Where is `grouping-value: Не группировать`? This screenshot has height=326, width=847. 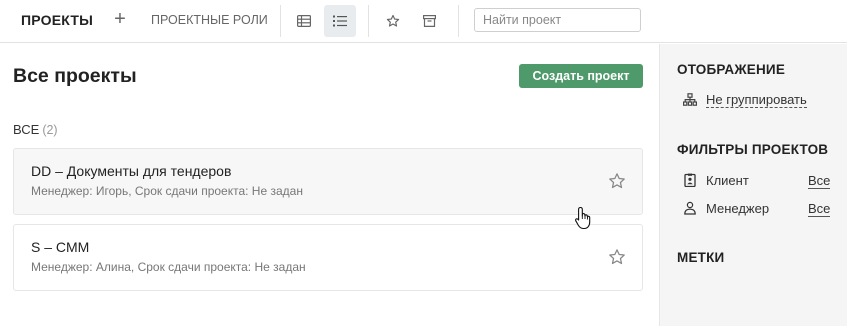
grouping-value: Не группировать is located at coordinates (756, 100).